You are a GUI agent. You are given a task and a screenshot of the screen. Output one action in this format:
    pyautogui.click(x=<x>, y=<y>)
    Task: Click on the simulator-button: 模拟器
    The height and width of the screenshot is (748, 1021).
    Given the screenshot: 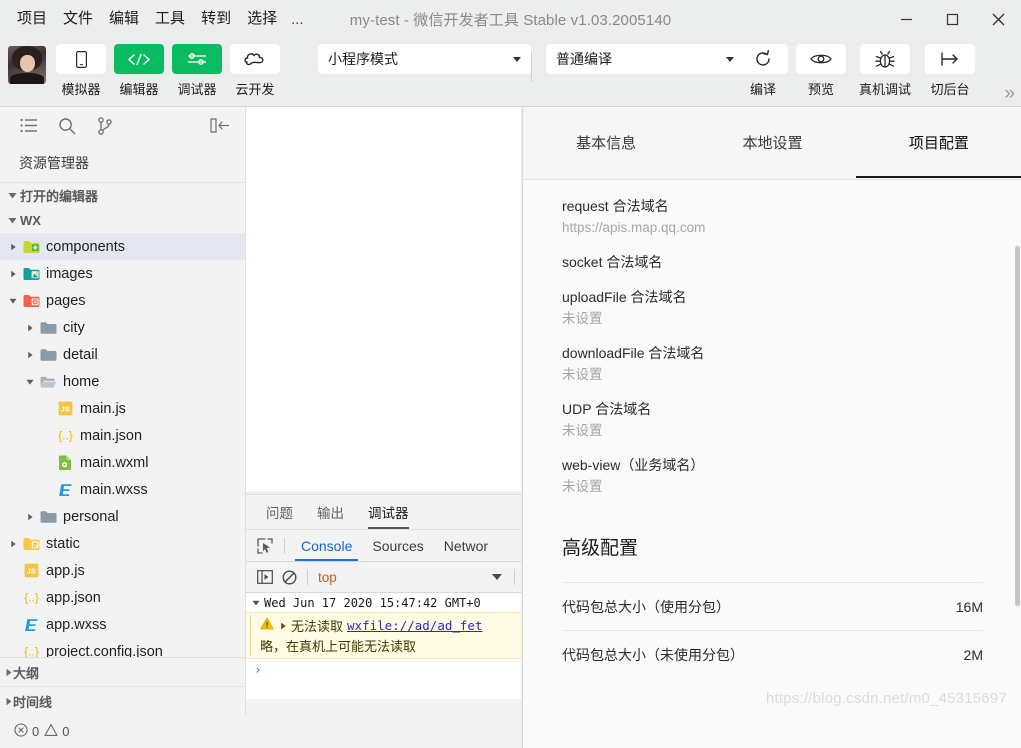 What is the action you would take?
    pyautogui.click(x=81, y=71)
    